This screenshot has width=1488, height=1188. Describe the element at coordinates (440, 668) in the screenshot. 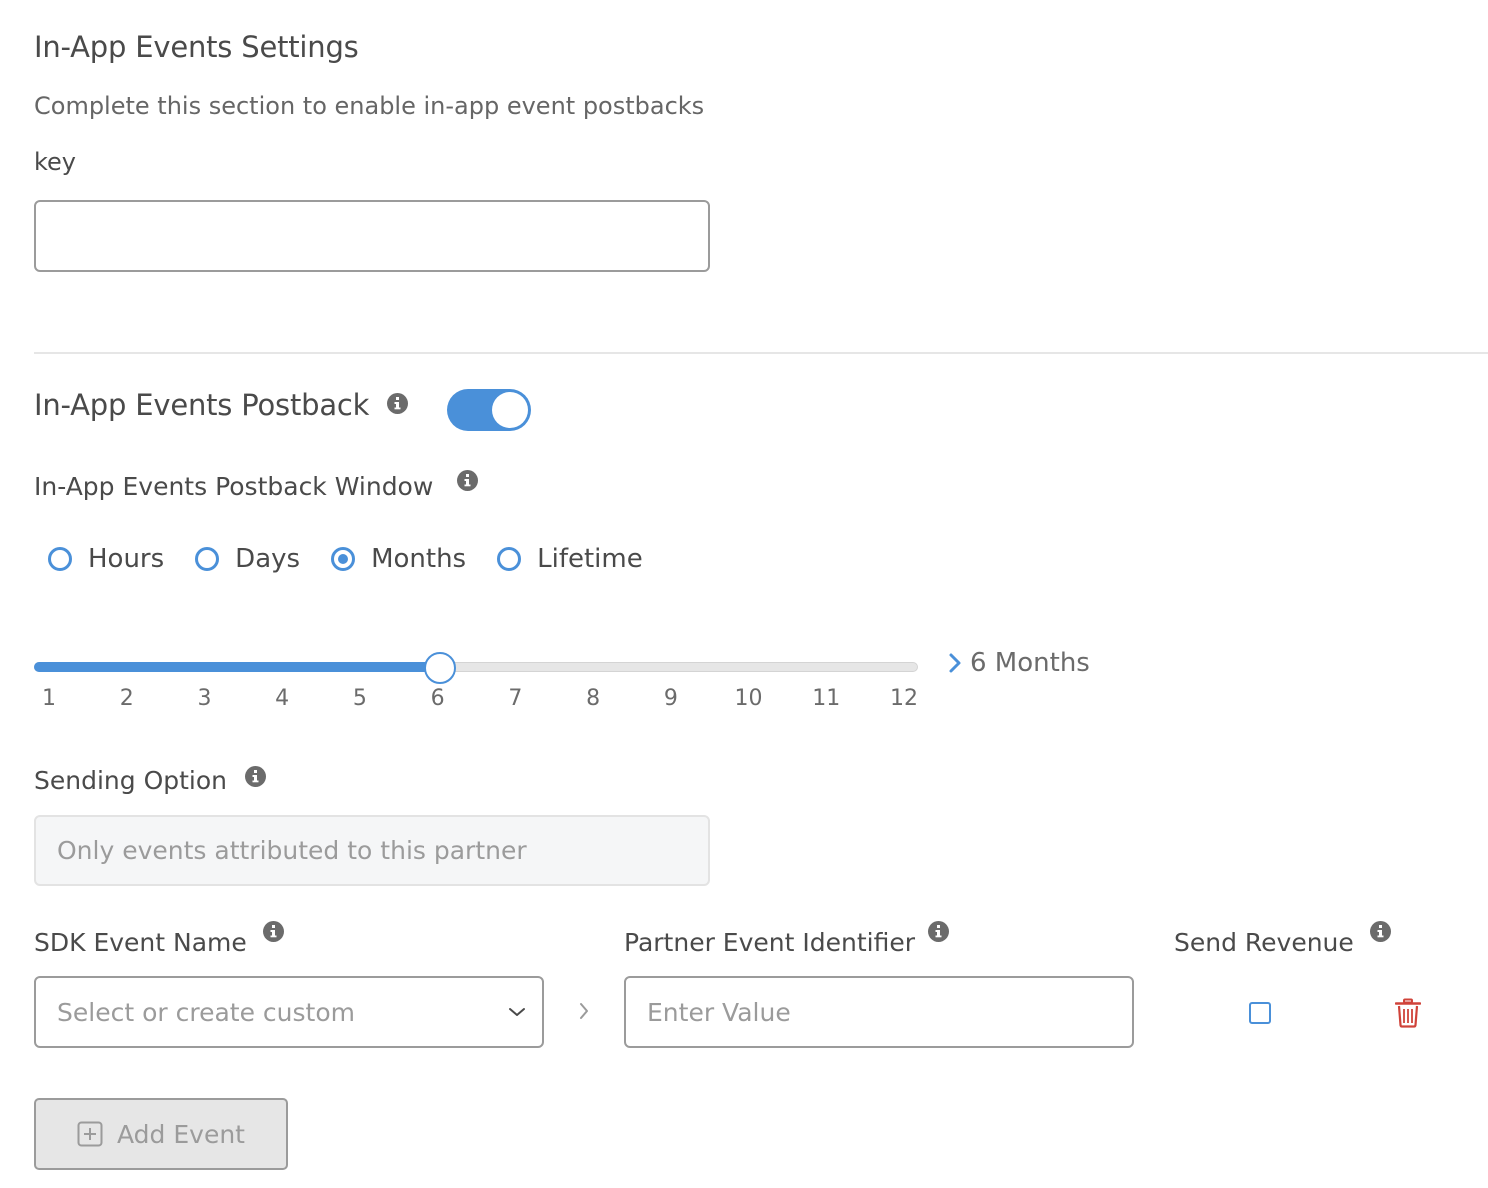

I see `slider-thumb` at that location.